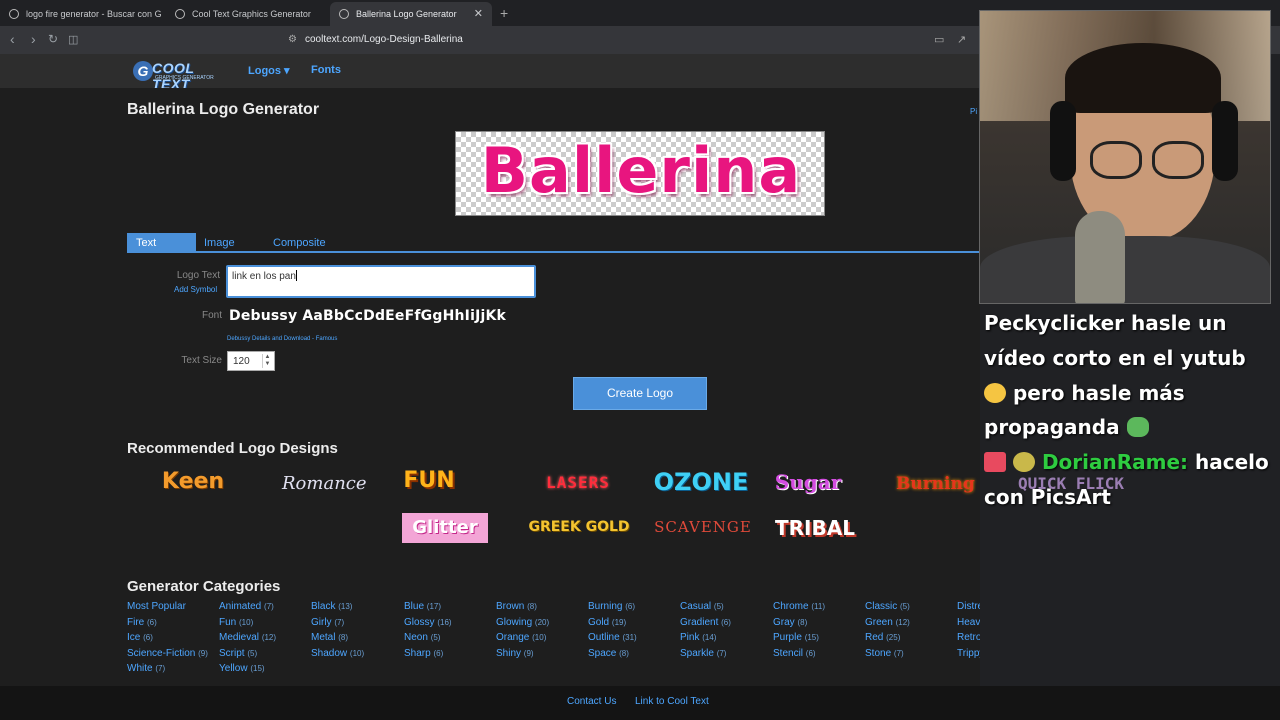  I want to click on spinner-icon: ▲ ▼, so click(267, 361).